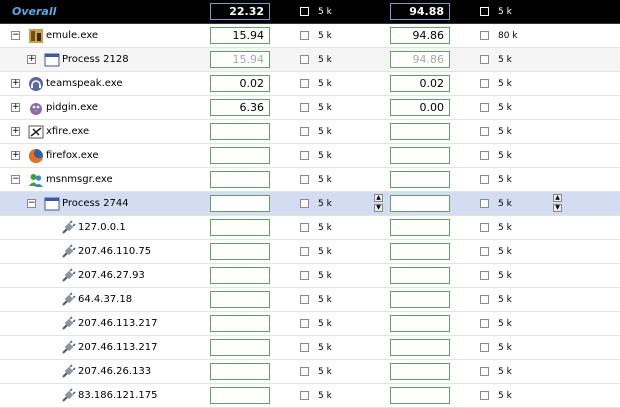 This screenshot has width=620, height=408. I want to click on process-row-2744: − Process 2744 5 k ▲ ▼ 5 k ▲ ▼, so click(310, 204).